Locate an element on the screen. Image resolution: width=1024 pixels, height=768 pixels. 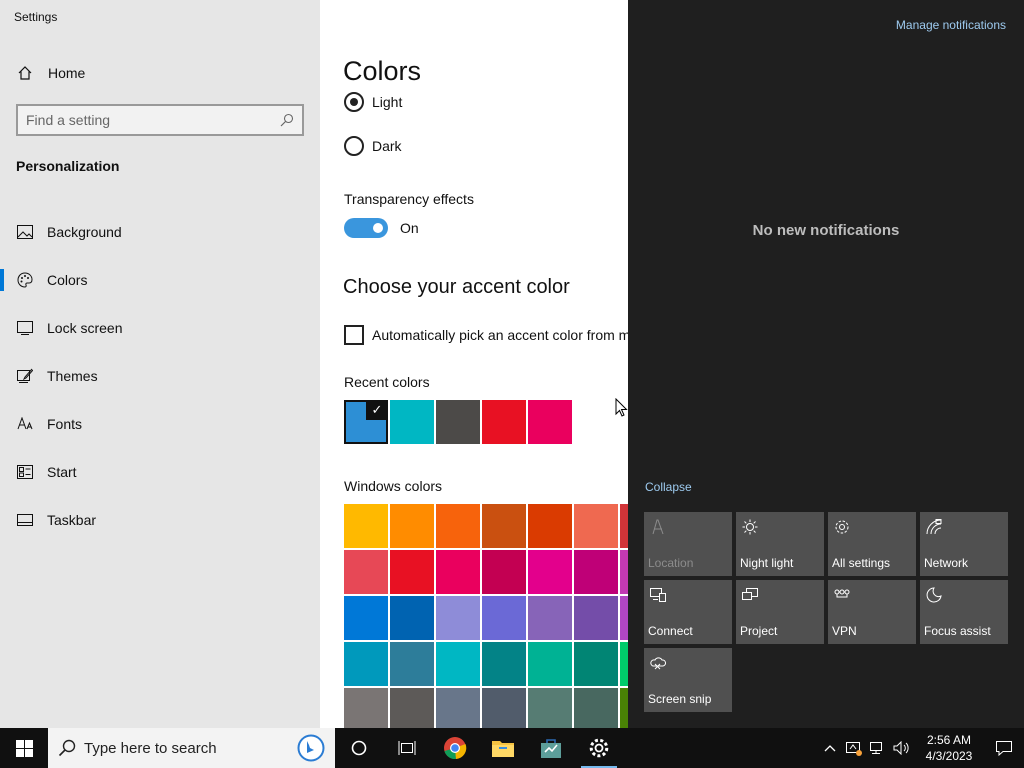
tile-project: Project is located at coordinates (780, 612).